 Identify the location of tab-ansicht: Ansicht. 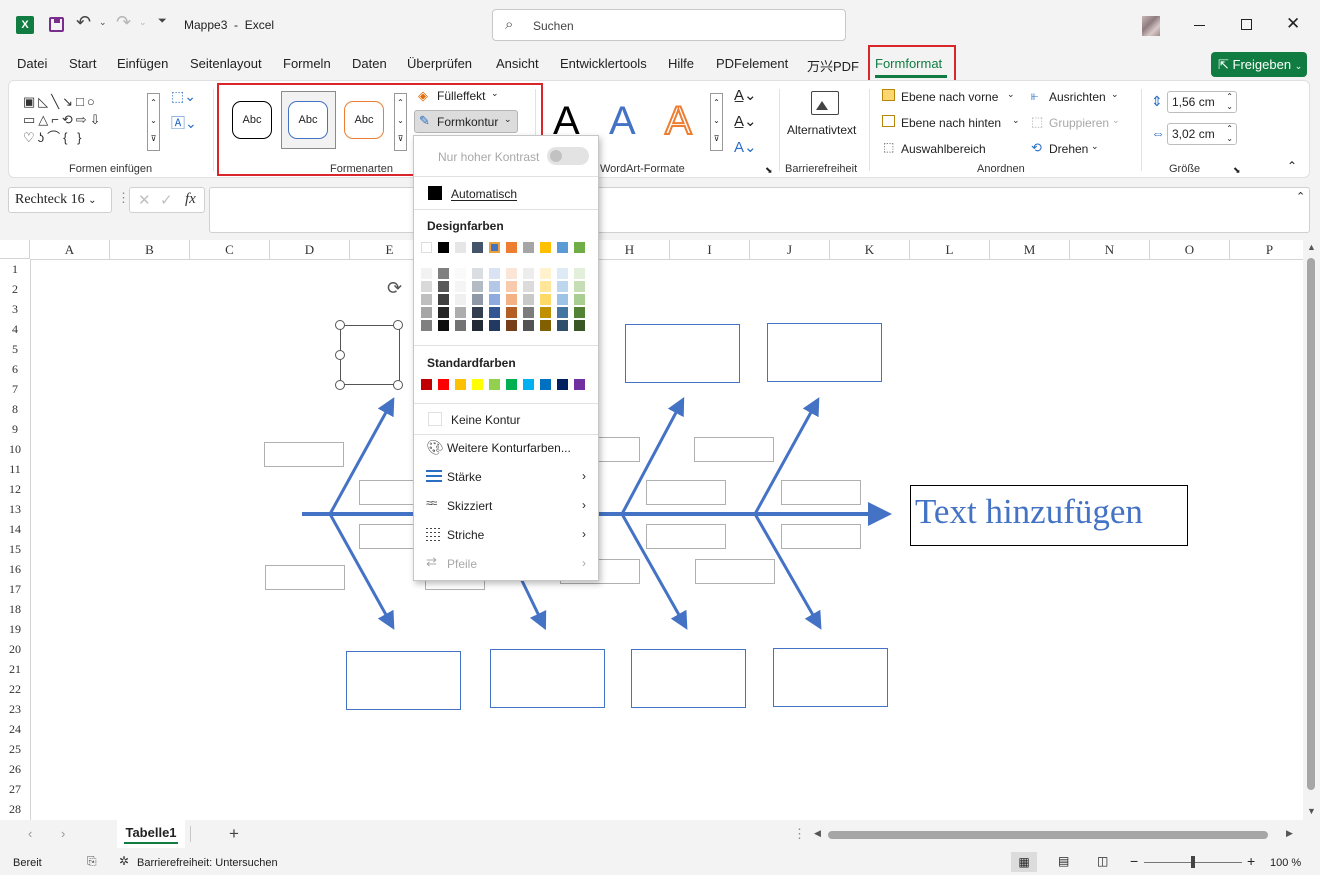
(517, 63).